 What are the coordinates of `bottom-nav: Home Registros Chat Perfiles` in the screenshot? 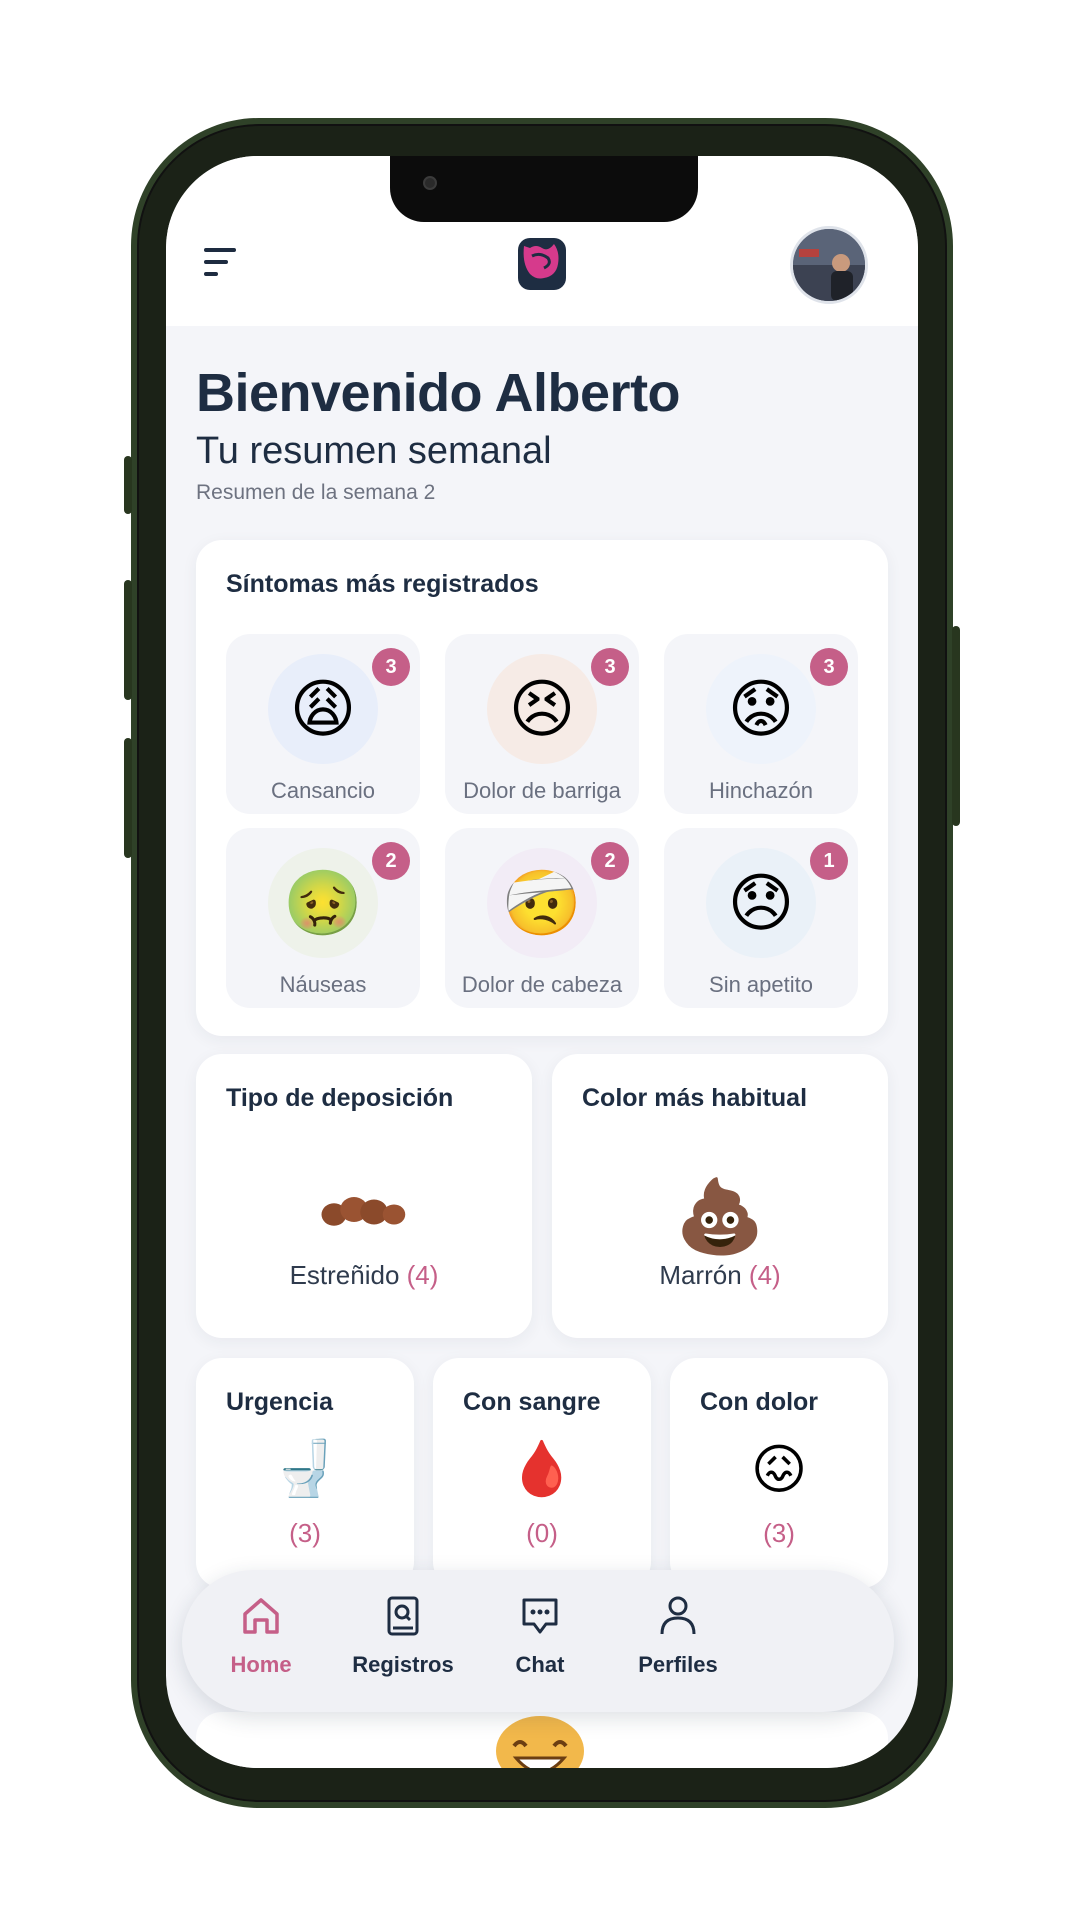 It's located at (538, 1641).